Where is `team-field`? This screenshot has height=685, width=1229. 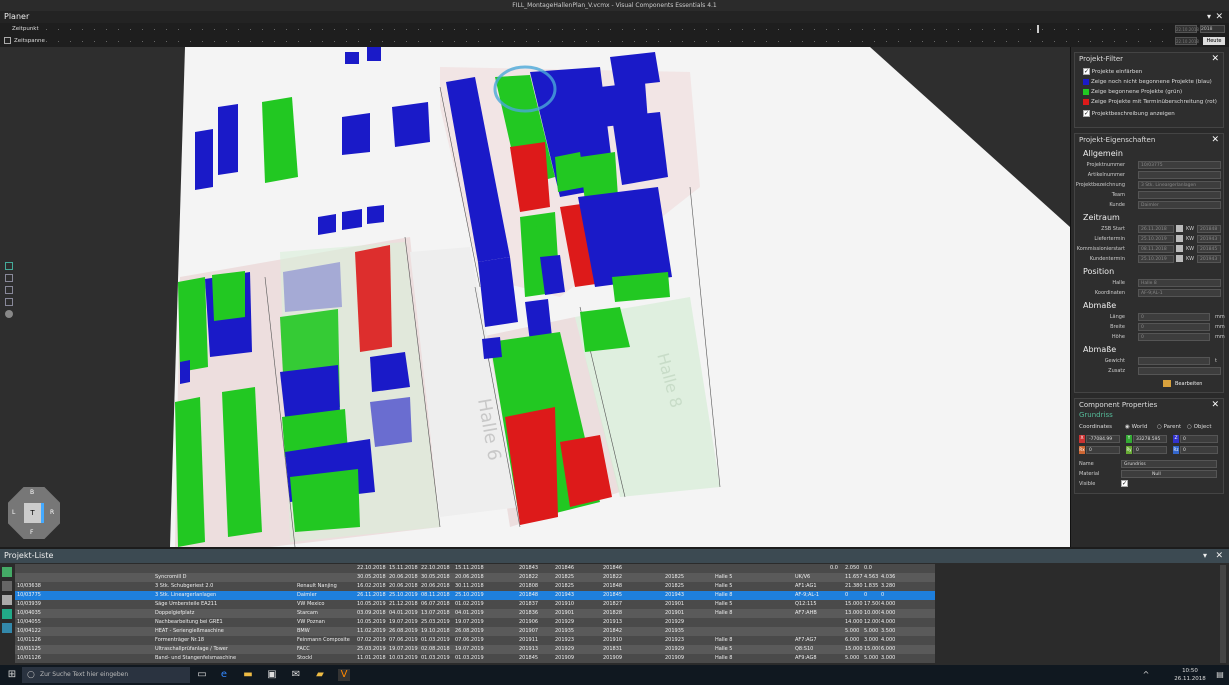 team-field is located at coordinates (1179, 195).